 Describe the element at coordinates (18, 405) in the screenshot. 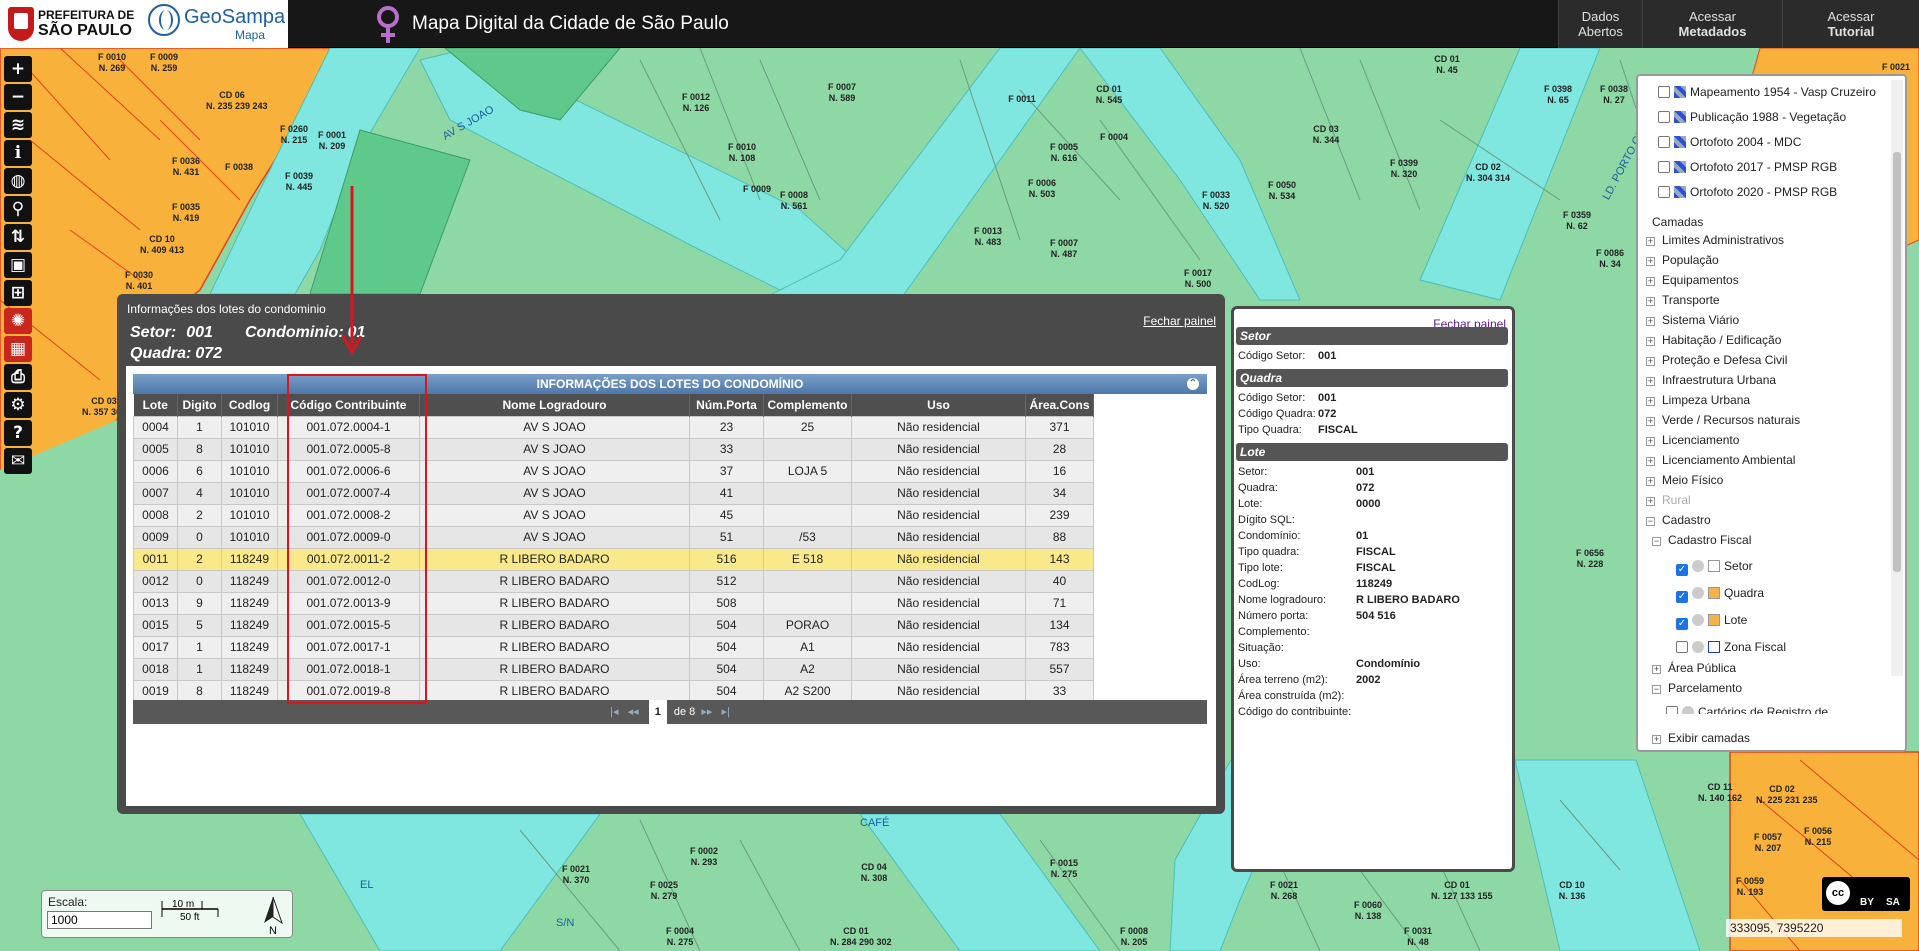

I see `settings-icon: ⚙` at that location.